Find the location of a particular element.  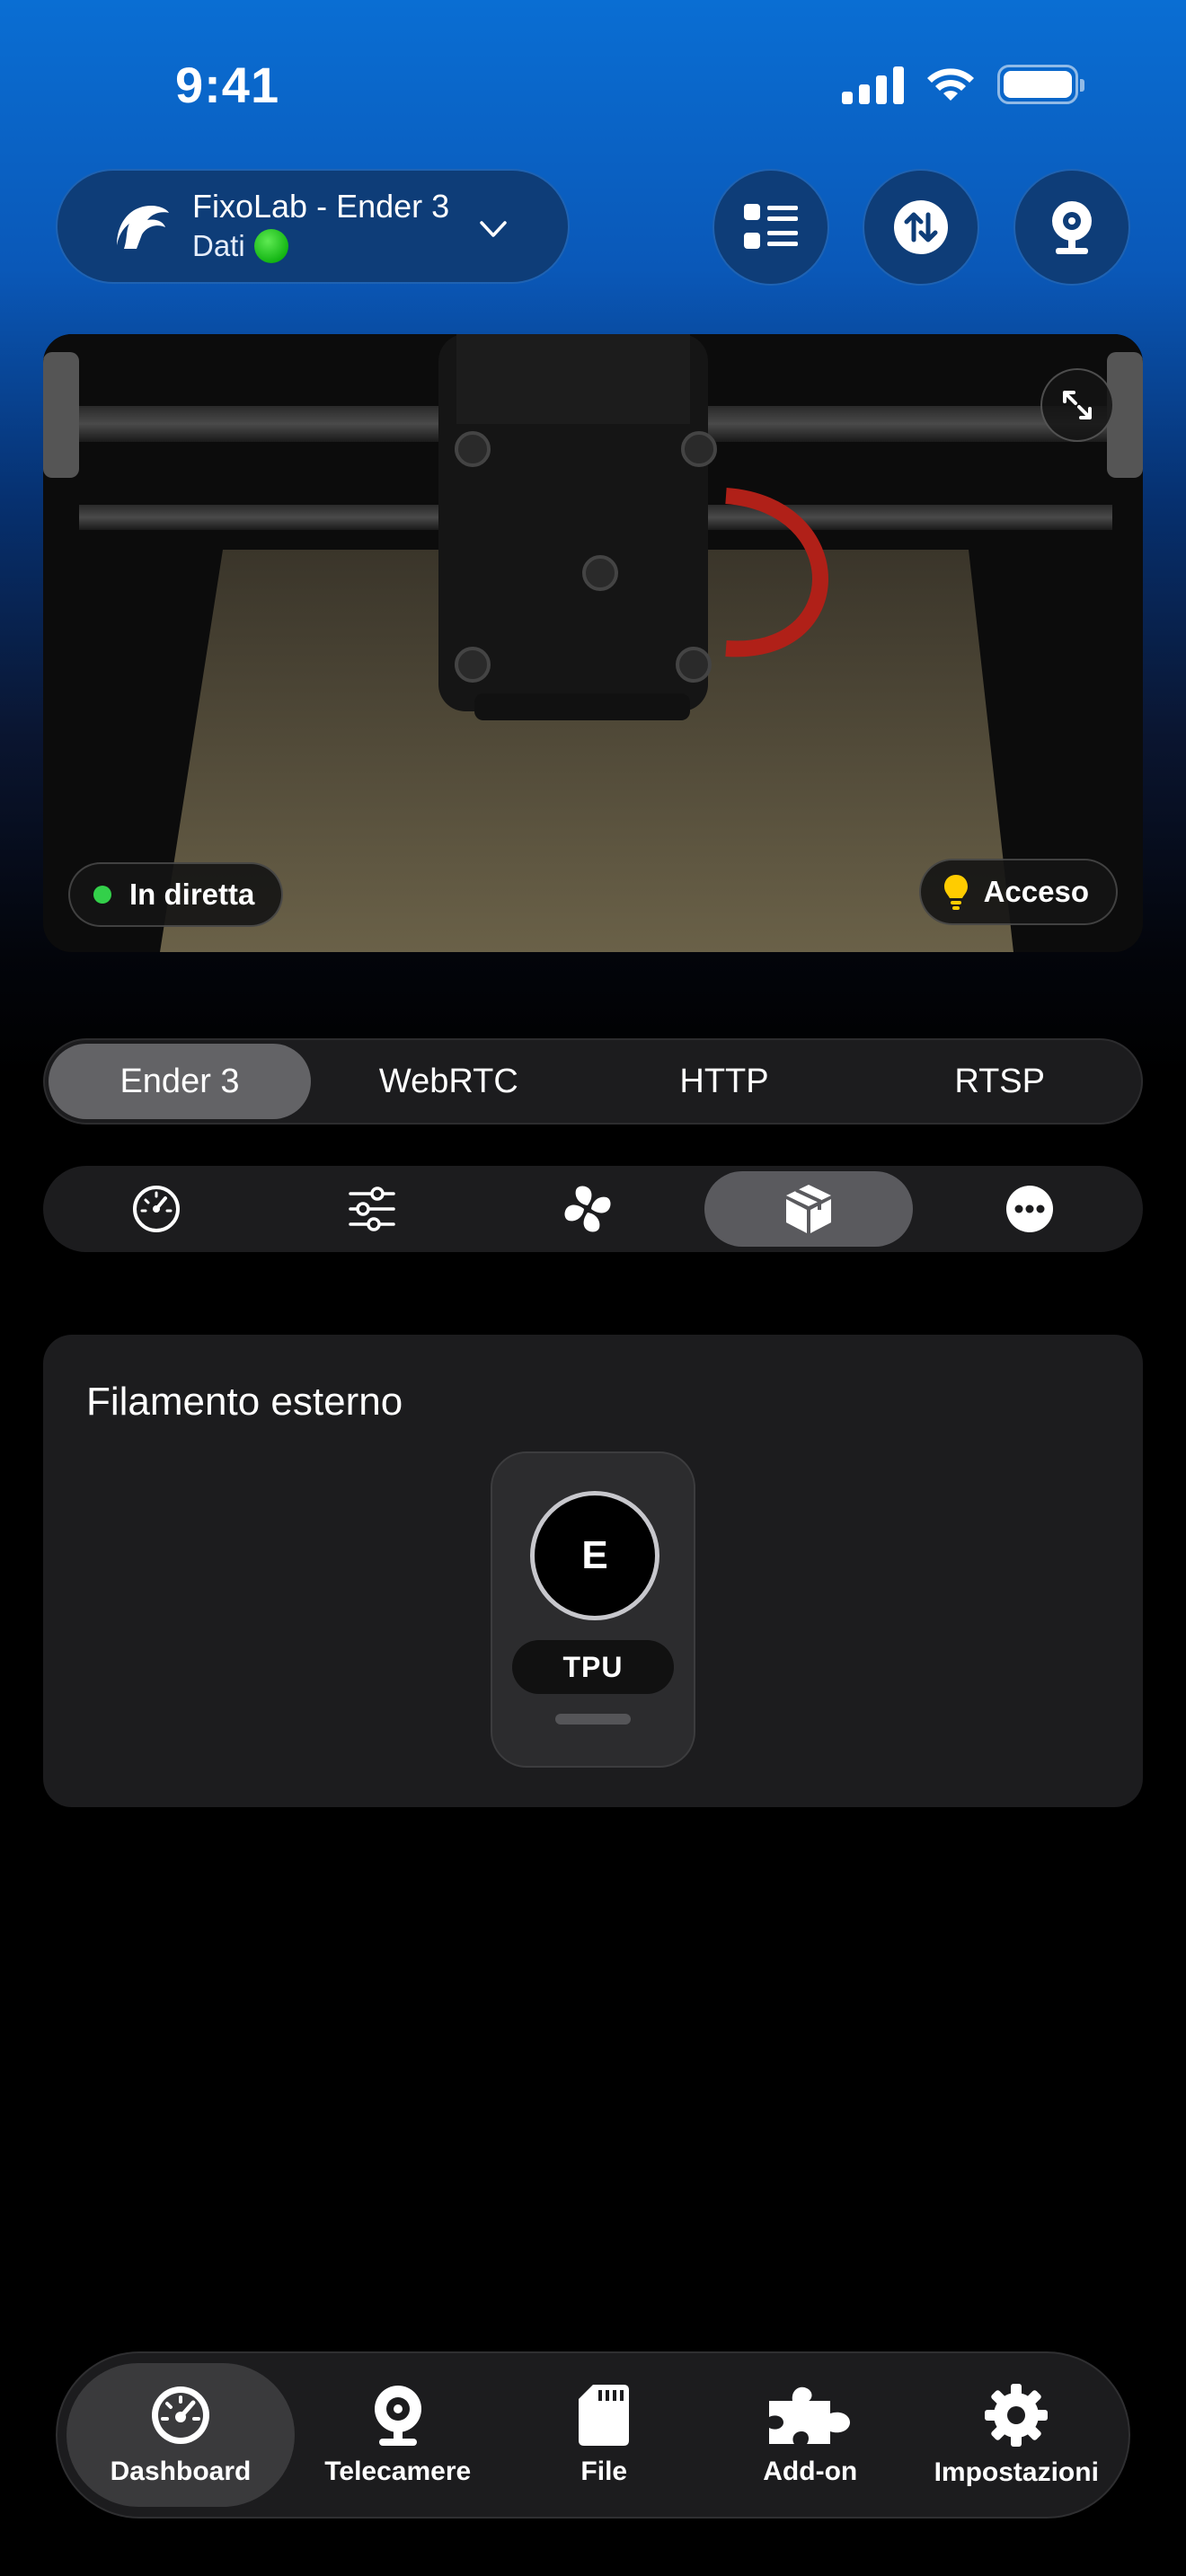

box-icon is located at coordinates (808, 1209).